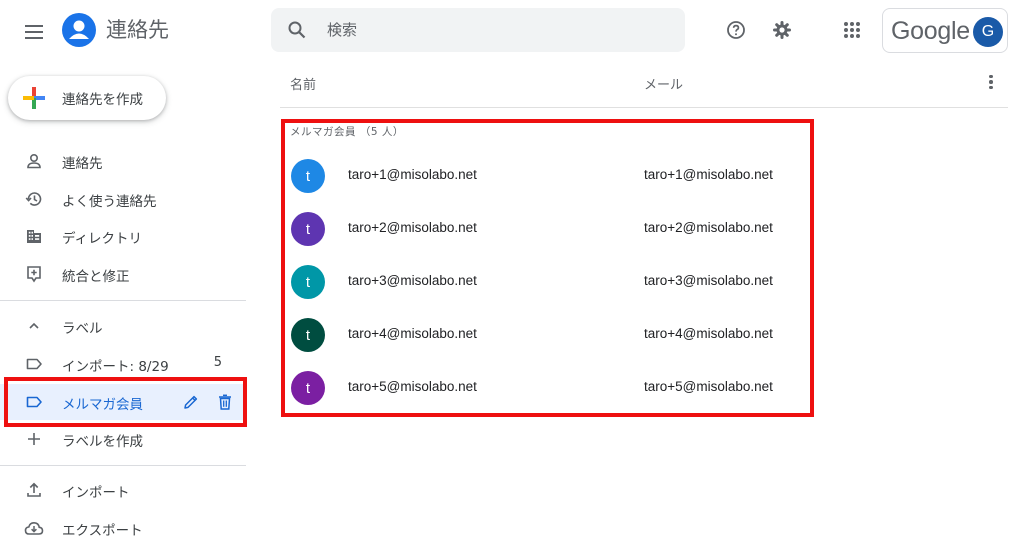 The width and height of the screenshot is (1024, 548). I want to click on sidebar-item-label: インポート, so click(96, 493).